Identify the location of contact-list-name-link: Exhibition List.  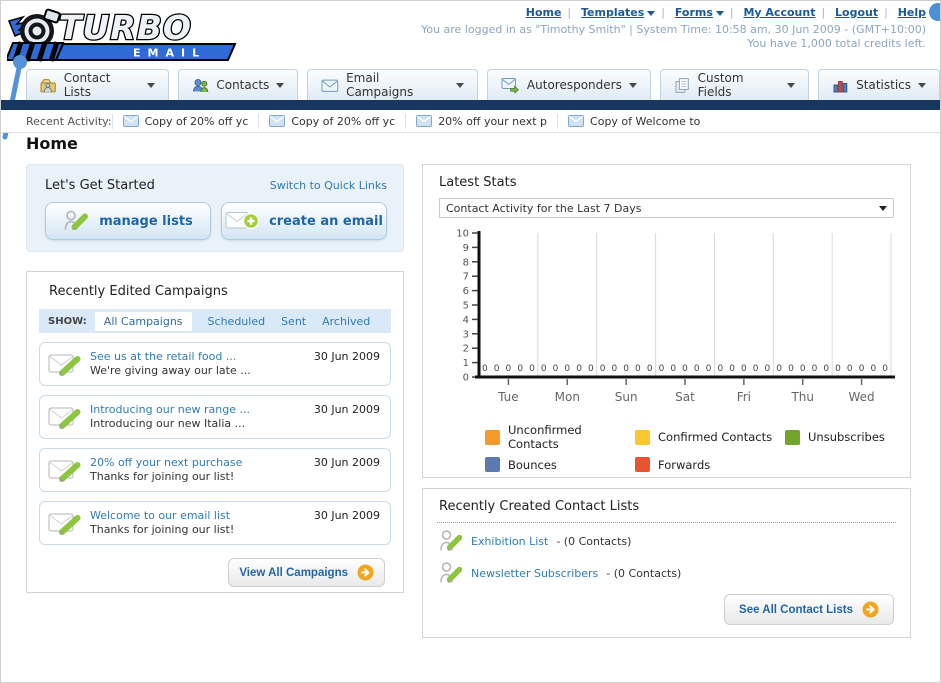
(509, 541).